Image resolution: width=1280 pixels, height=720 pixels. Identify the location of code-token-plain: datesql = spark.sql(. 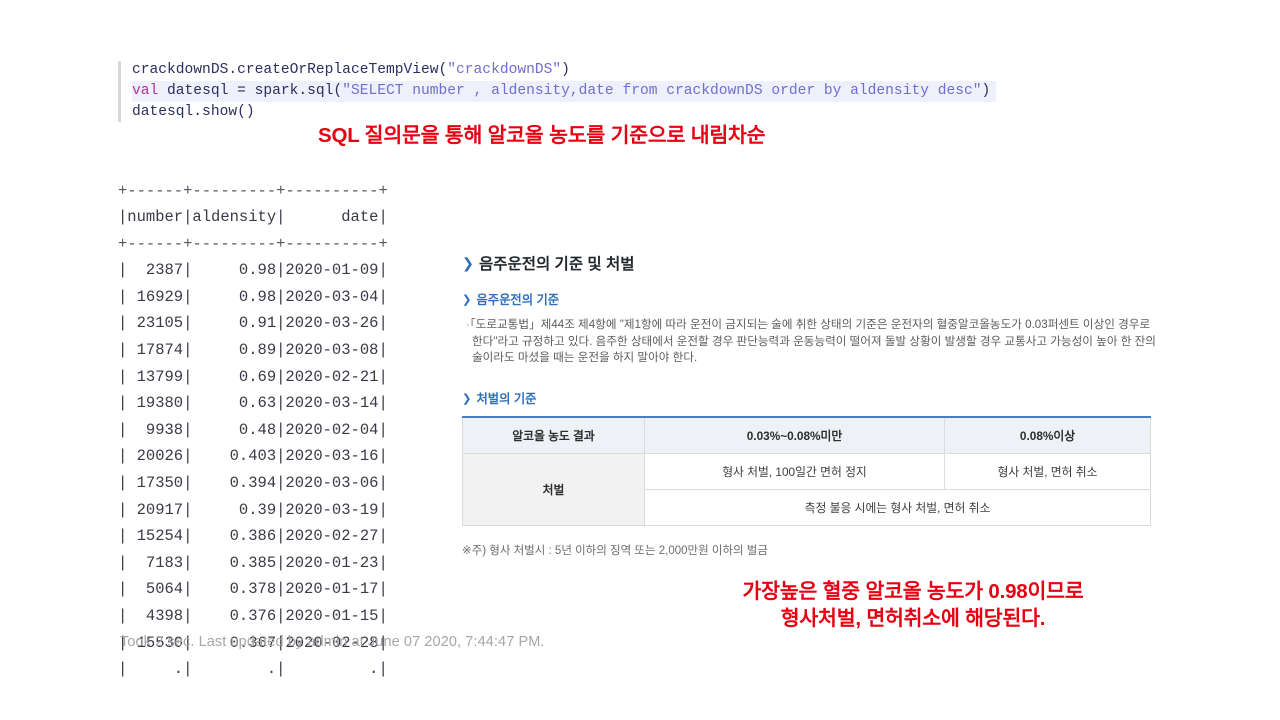
(250, 91).